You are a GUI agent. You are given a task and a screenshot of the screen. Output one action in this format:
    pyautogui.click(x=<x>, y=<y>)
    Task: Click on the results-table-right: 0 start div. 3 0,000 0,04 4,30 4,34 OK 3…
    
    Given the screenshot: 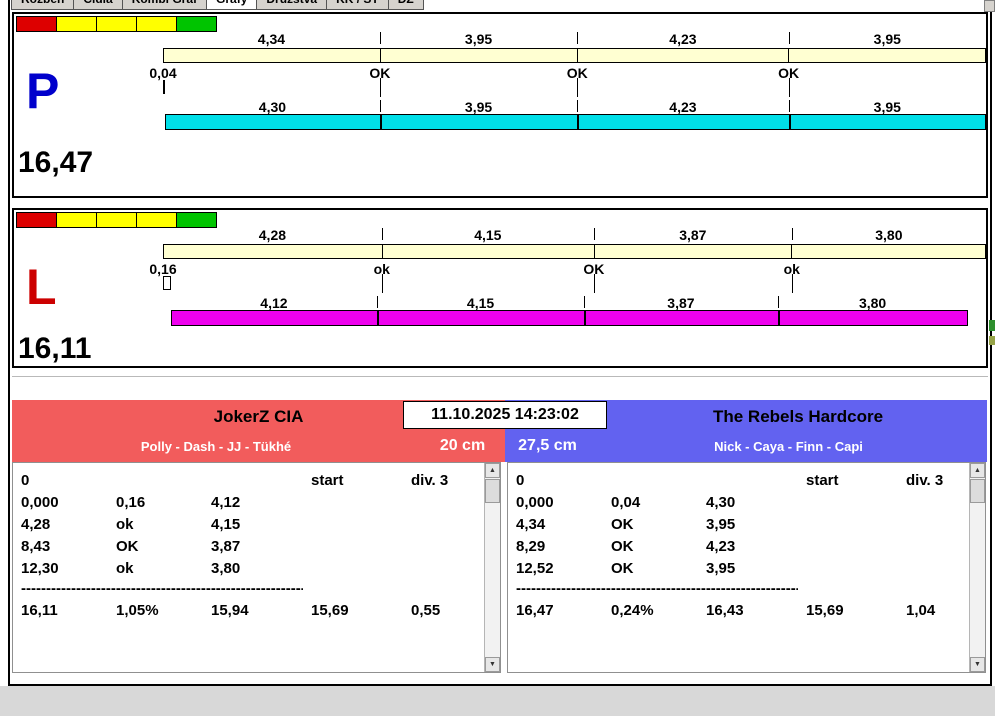 What is the action you would take?
    pyautogui.click(x=746, y=567)
    